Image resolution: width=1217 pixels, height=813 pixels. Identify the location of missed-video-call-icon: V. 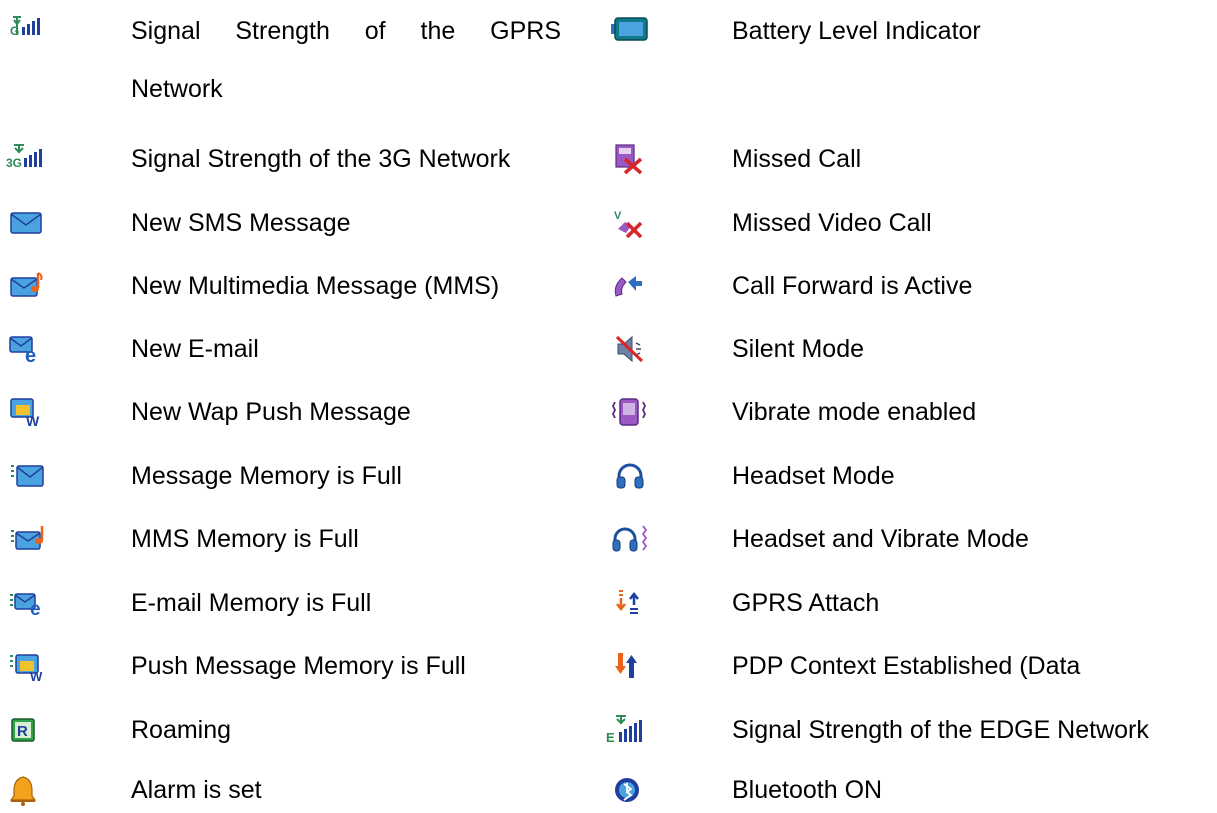
(630, 223).